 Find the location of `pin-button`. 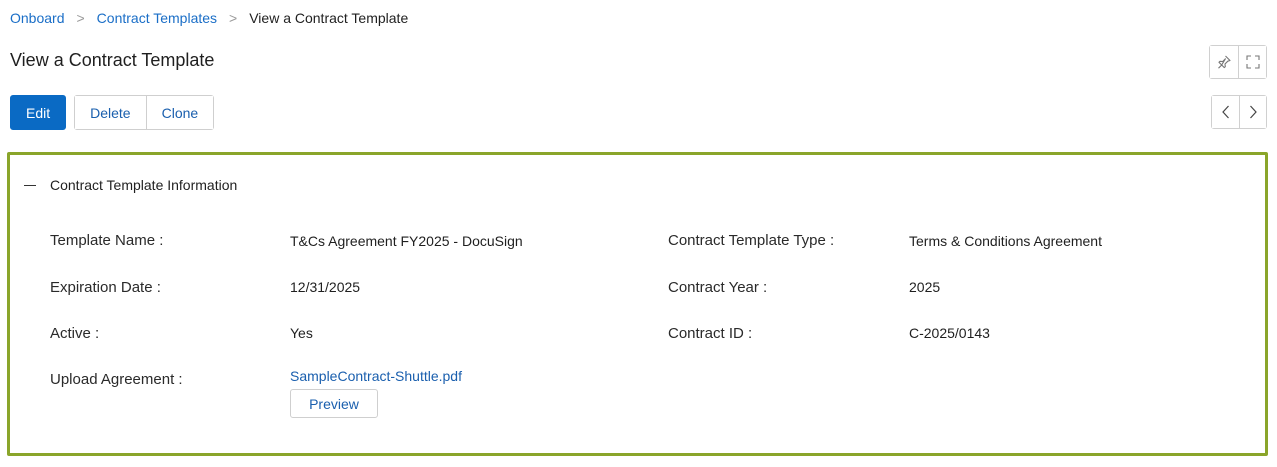

pin-button is located at coordinates (1224, 62).